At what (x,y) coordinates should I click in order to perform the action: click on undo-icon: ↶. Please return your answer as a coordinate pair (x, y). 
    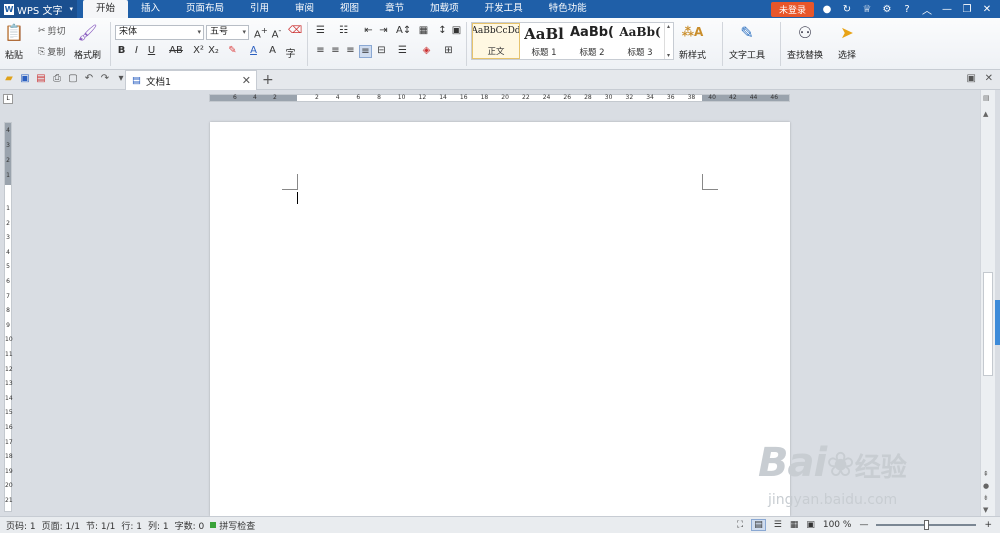
    Looking at the image, I should click on (89, 80).